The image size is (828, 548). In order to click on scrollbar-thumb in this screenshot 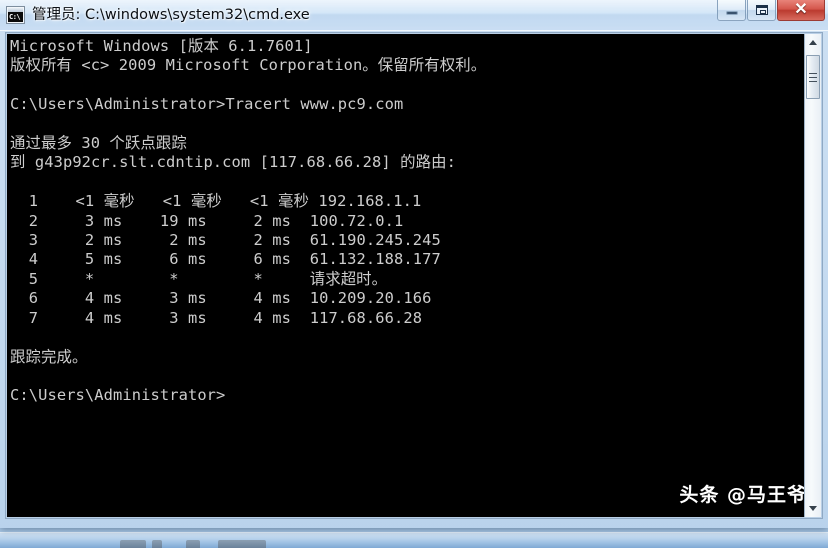, I will do `click(813, 77)`.